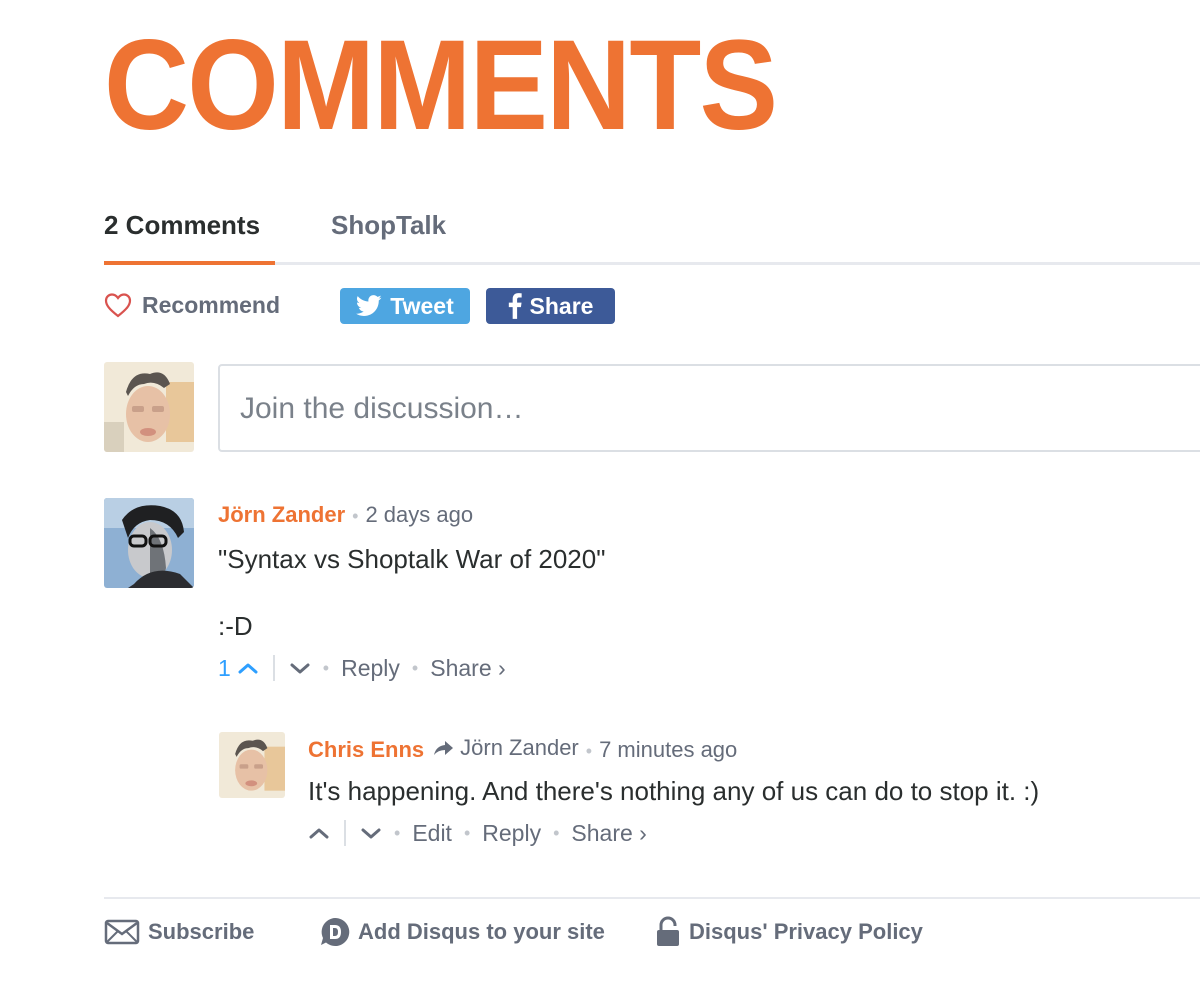  What do you see at coordinates (668, 750) in the screenshot?
I see `comment-timestamp: 7 minutes ago` at bounding box center [668, 750].